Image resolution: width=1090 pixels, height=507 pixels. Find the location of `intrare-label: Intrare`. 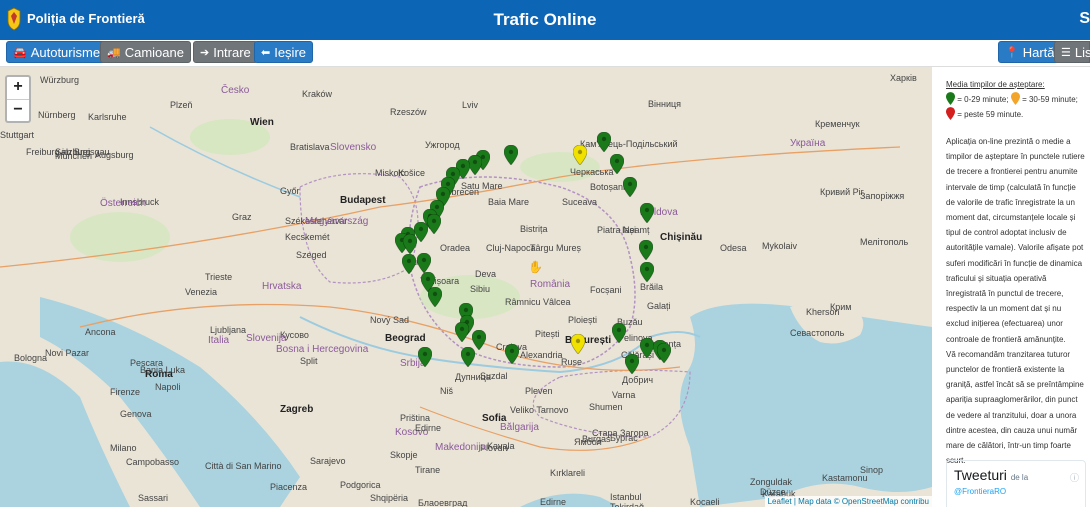

intrare-label: Intrare is located at coordinates (232, 52).